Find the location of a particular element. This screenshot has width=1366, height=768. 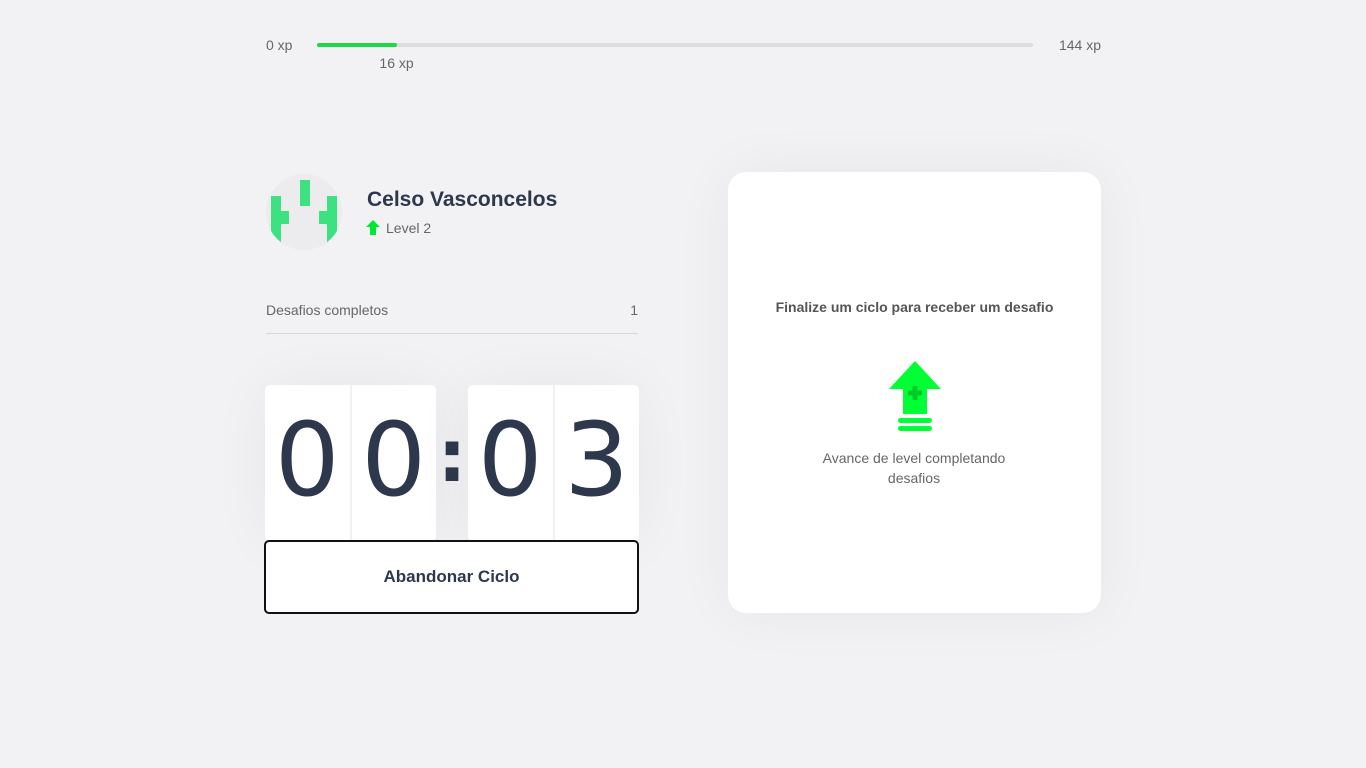

user-name: Celso Vasconcelos is located at coordinates (462, 199).